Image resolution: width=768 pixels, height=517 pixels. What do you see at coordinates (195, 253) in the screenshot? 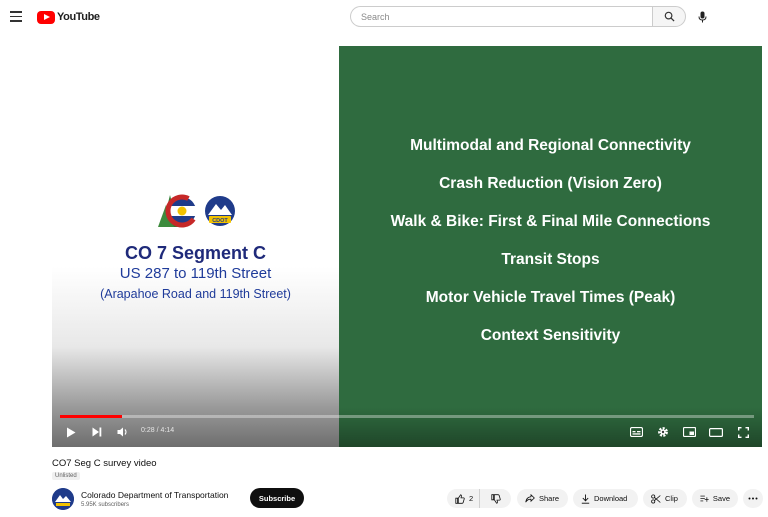
I see `slide-title: CO 7 Segment C` at bounding box center [195, 253].